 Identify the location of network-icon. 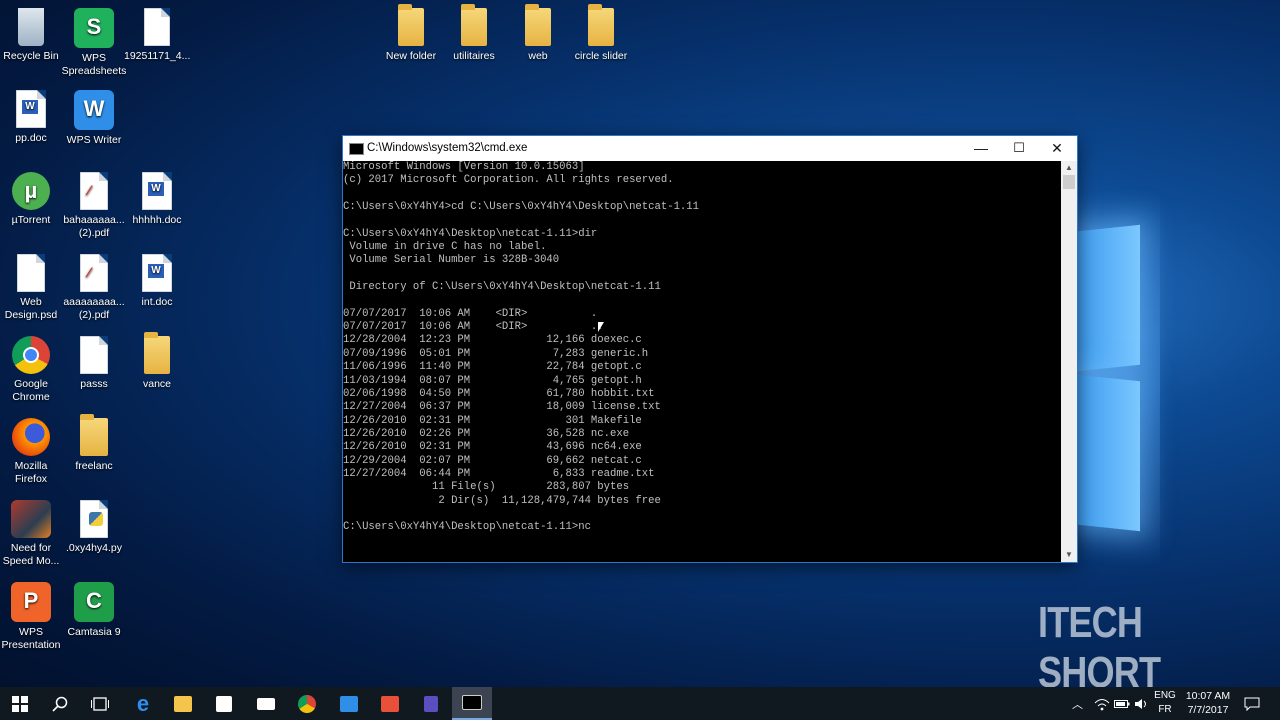
(1102, 703).